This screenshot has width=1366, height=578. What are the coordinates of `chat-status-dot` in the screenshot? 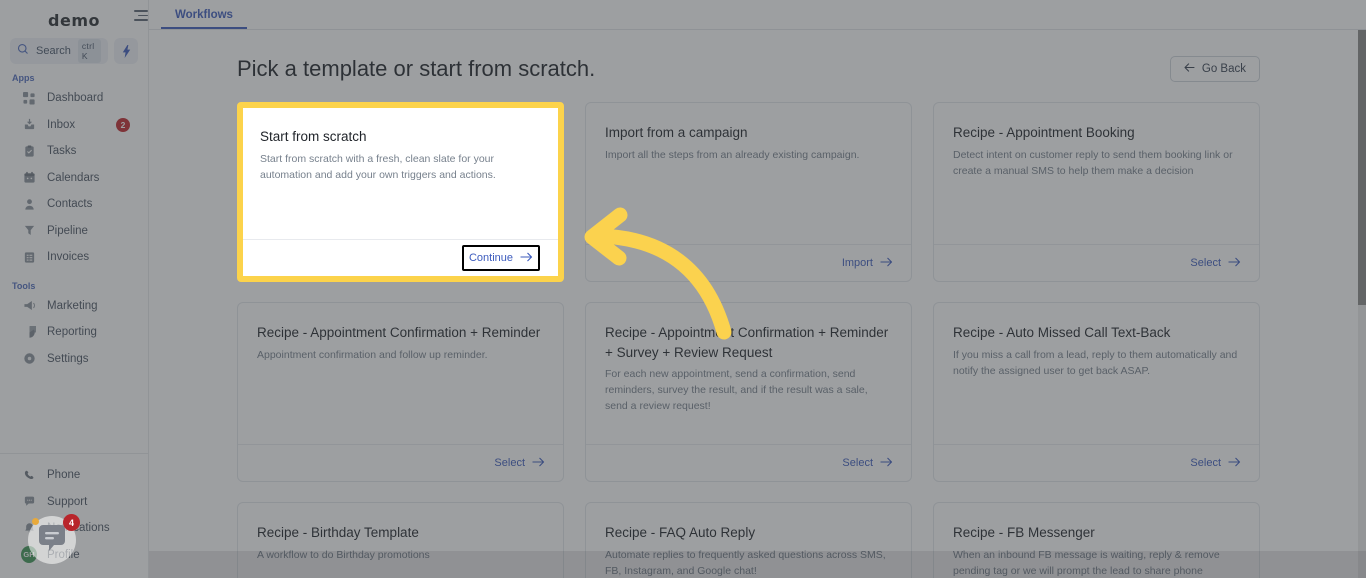 It's located at (35, 521).